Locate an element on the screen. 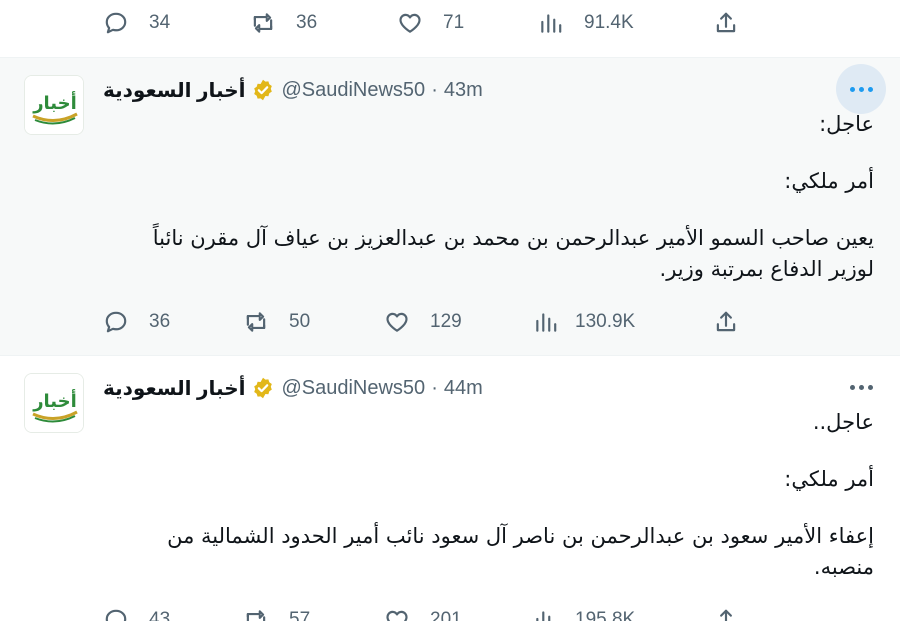 This screenshot has width=900, height=621. views-button: 130.9K is located at coordinates (584, 322).